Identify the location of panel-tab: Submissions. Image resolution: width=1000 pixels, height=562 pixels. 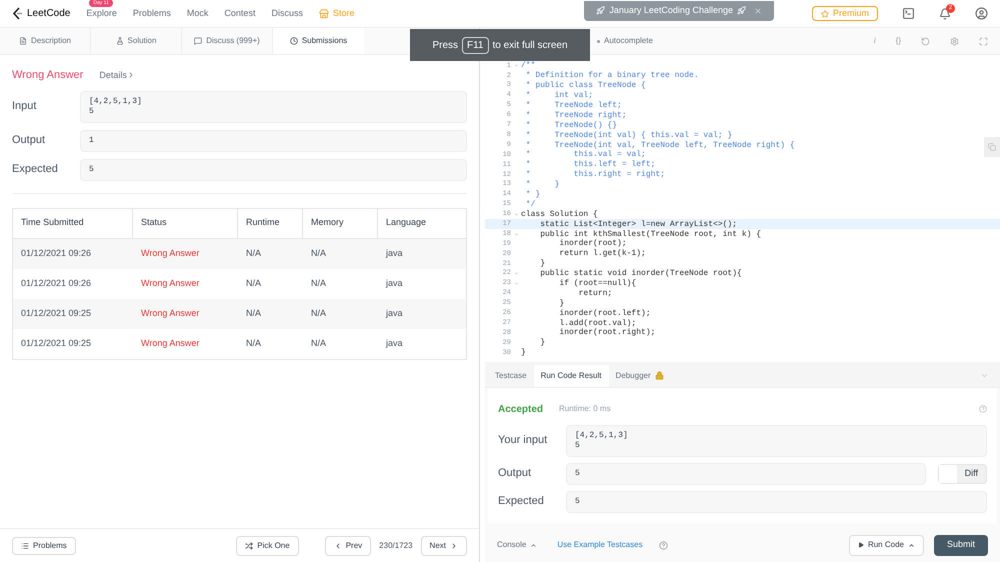
(318, 41).